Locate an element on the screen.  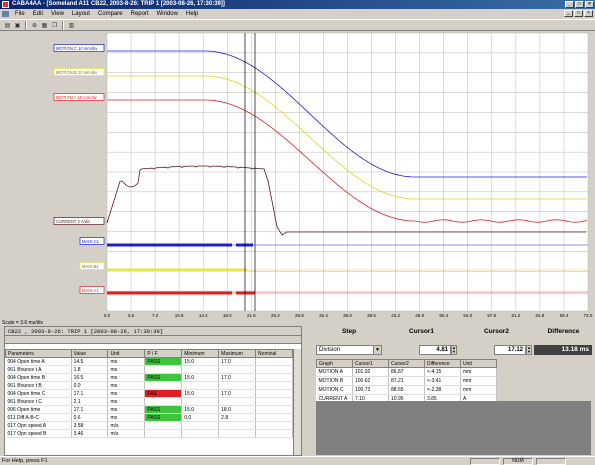
table-row: MOTION B 100.62 87.21 <-3.41 mm is located at coordinates (406, 381).